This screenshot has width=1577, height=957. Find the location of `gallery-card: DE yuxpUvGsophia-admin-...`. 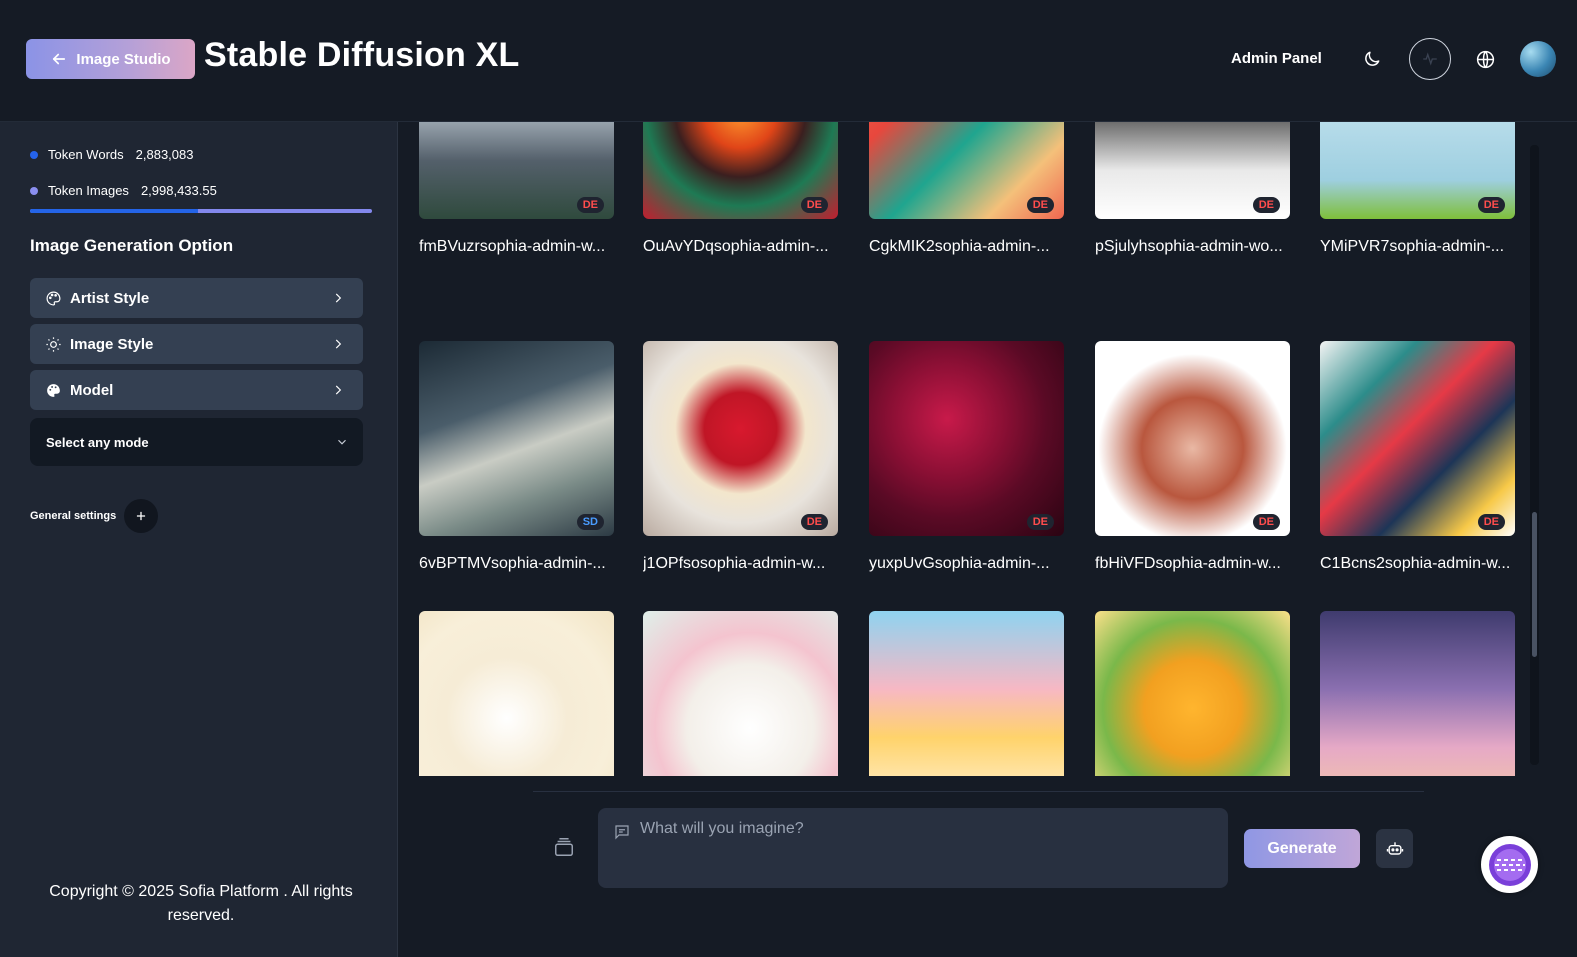

gallery-card: DE yuxpUvGsophia-admin-... is located at coordinates (966, 456).